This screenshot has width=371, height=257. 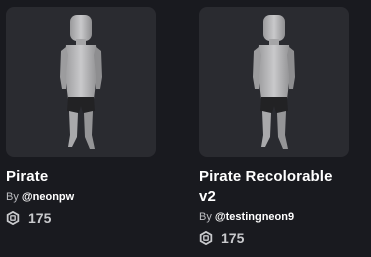 I want to click on item-creator: By @testingneon9, so click(x=274, y=217).